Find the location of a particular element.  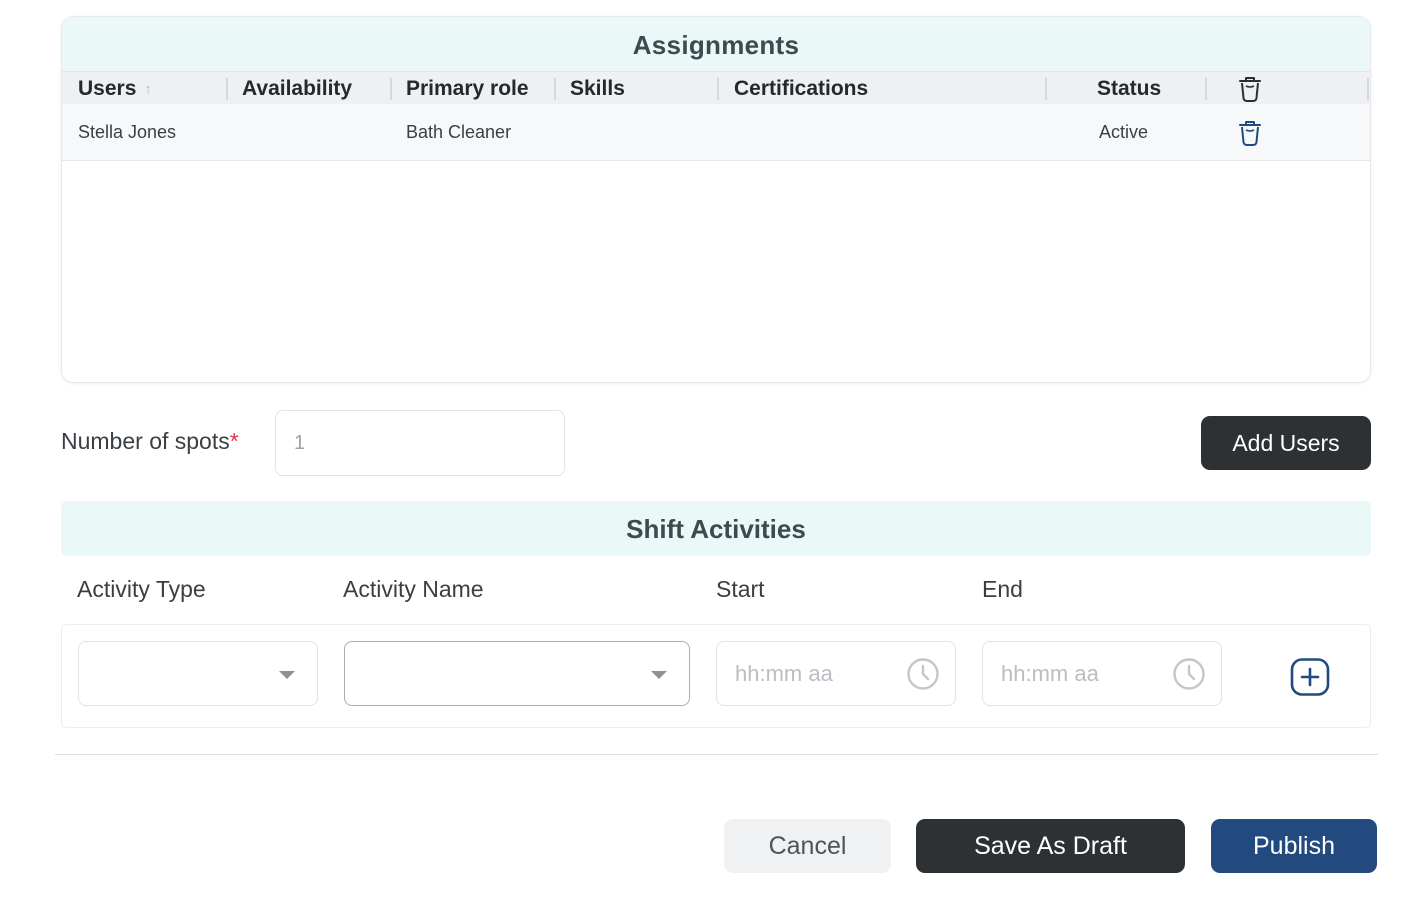

footer-divider is located at coordinates (716, 754).